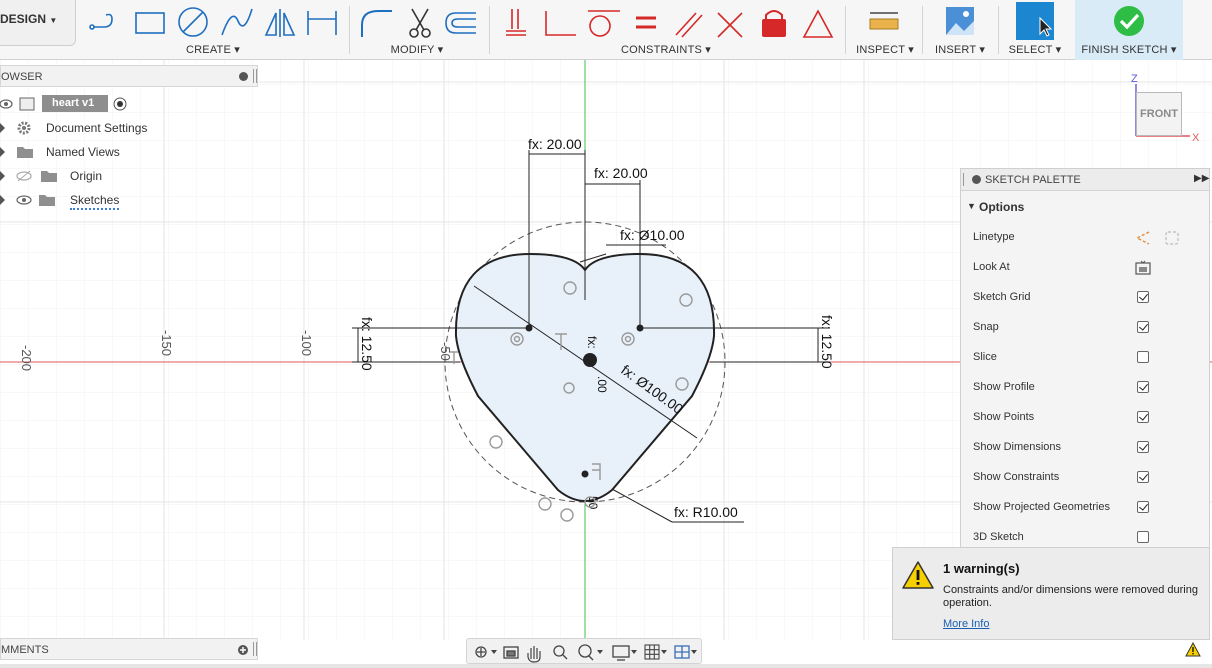 Image resolution: width=1212 pixels, height=668 pixels. What do you see at coordinates (1143, 387) in the screenshot?
I see `show-profile-checkbox` at bounding box center [1143, 387].